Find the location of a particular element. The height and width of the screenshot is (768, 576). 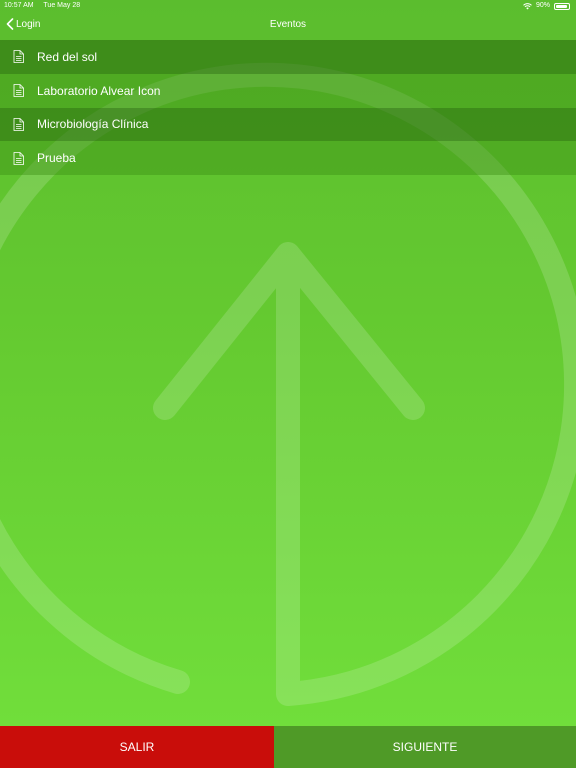

battery-fill is located at coordinates (561, 6).